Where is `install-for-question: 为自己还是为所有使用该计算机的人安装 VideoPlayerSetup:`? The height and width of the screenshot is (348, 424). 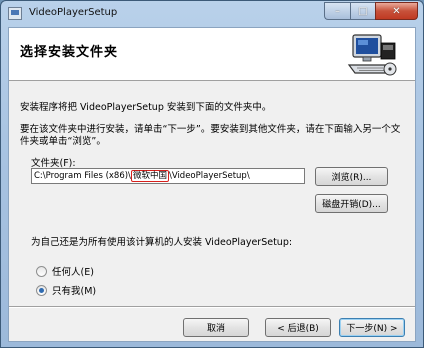 install-for-question: 为自己还是为所有使用该计算机的人安装 VideoPlayerSetup: is located at coordinates (162, 242).